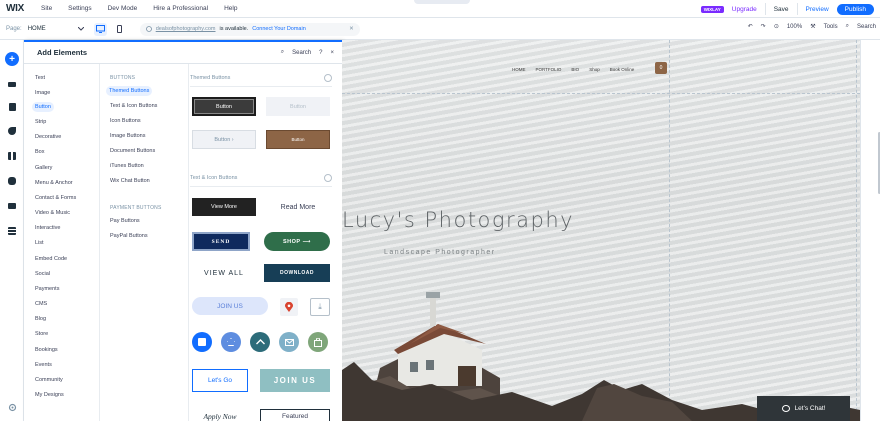 This screenshot has height=421, width=880. Describe the element at coordinates (12, 107) in the screenshot. I see `pages-icon` at that location.